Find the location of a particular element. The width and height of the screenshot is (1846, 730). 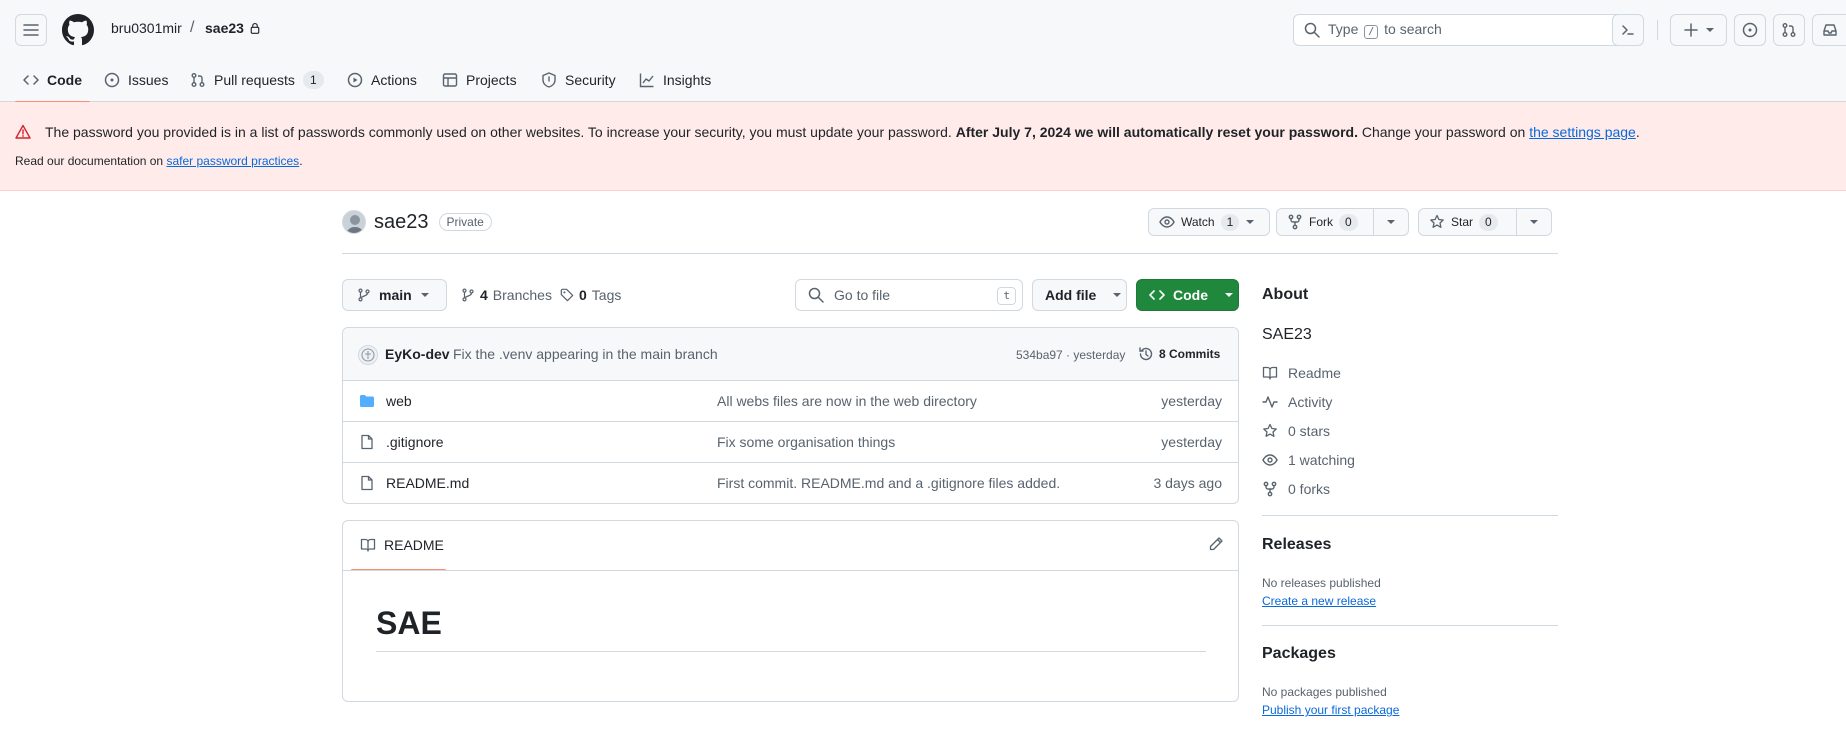

tab-pull-requests: Pull requests 1 is located at coordinates (257, 80).